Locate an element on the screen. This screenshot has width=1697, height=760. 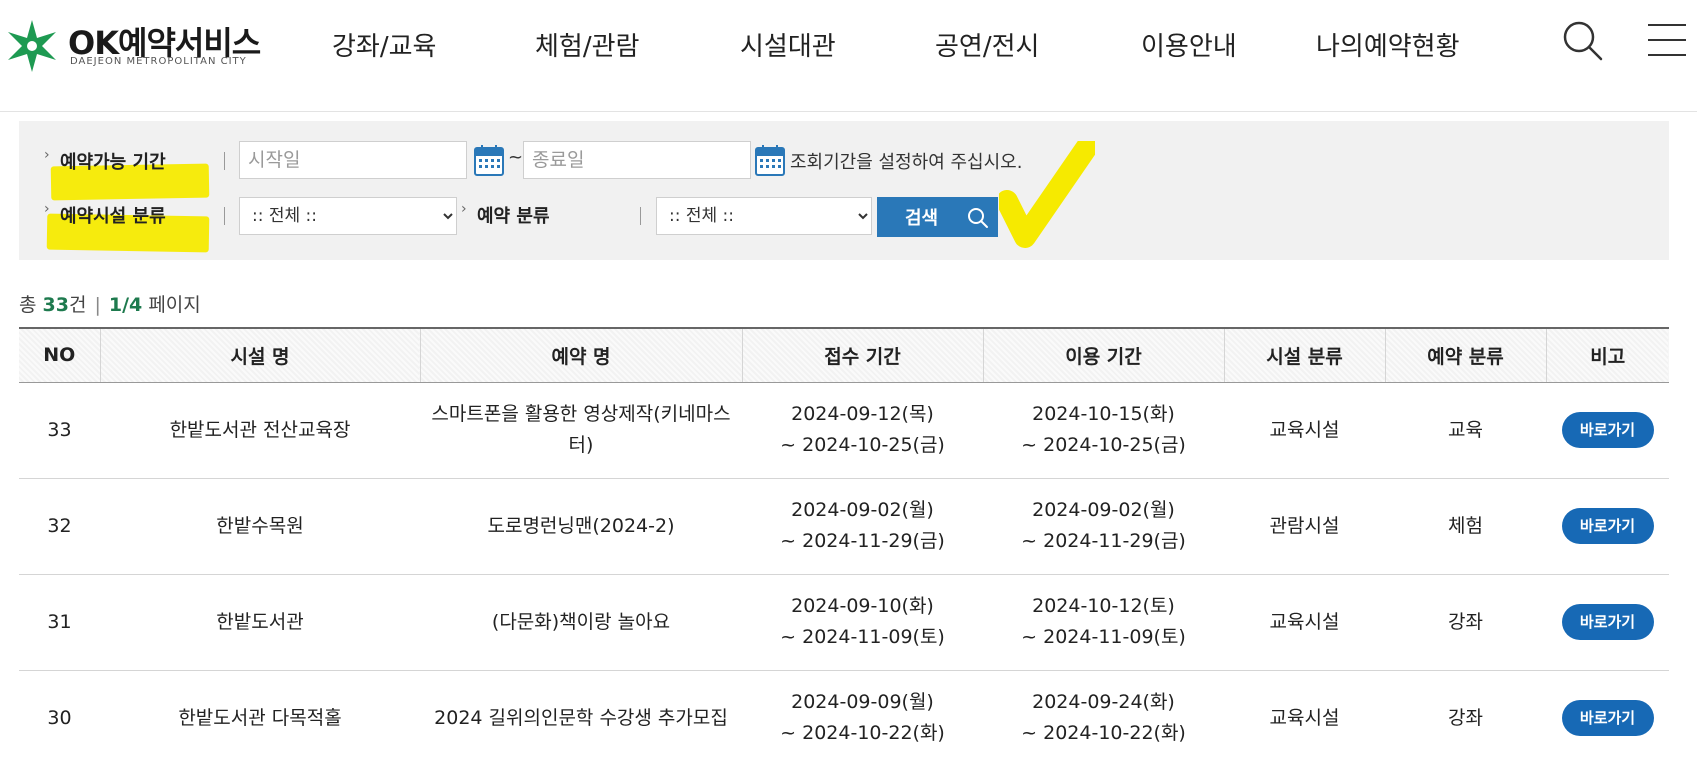
cell-reservation-name: 도로명런닝맨(2024-2) is located at coordinates (581, 526).